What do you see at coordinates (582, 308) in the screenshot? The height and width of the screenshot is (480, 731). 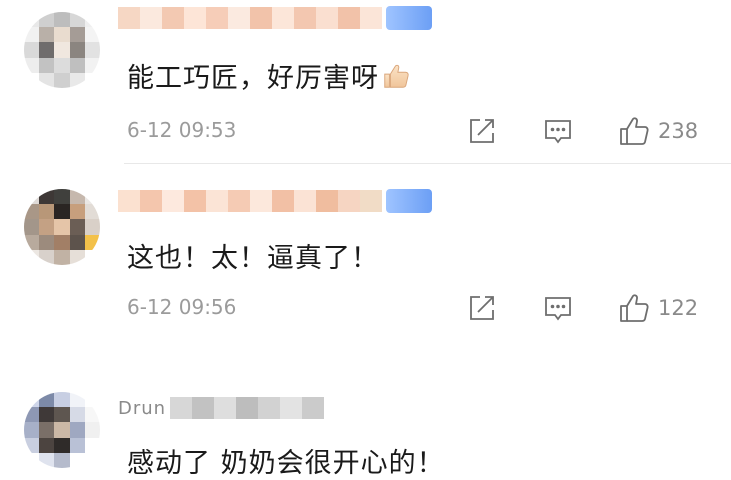 I see `comment-actions: 122` at bounding box center [582, 308].